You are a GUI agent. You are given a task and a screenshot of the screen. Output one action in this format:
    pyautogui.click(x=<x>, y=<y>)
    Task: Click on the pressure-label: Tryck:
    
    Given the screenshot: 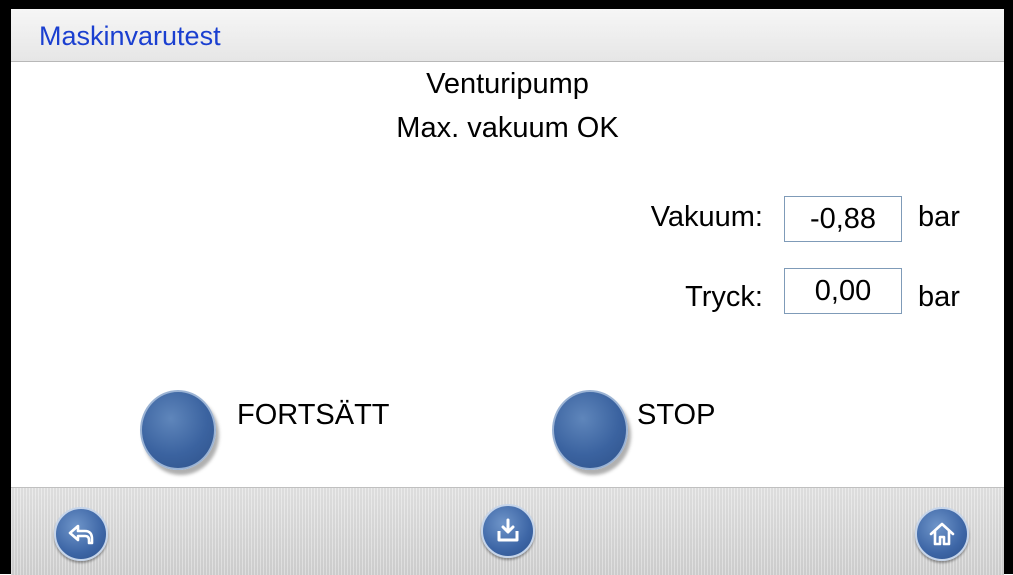 What is the action you would take?
    pyautogui.click(x=724, y=297)
    